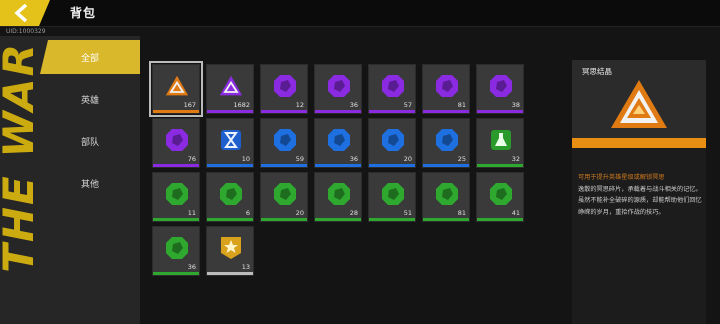 Image resolution: width=720 pixels, height=324 pixels. I want to click on back-arrow-icon, so click(21, 13).